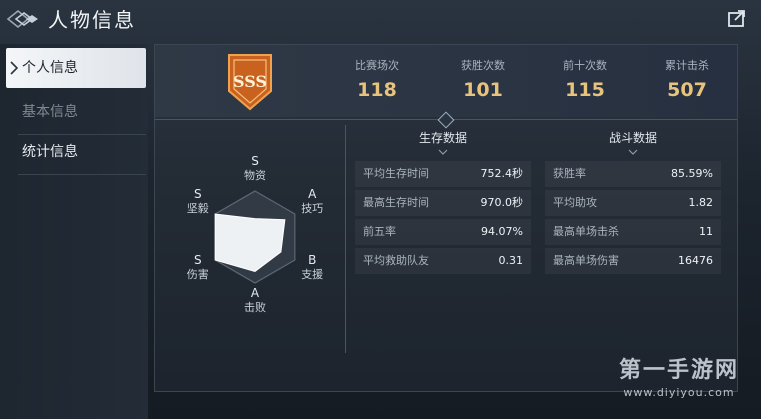 This screenshot has width=761, height=419. I want to click on emblem-icon, so click(22, 19).